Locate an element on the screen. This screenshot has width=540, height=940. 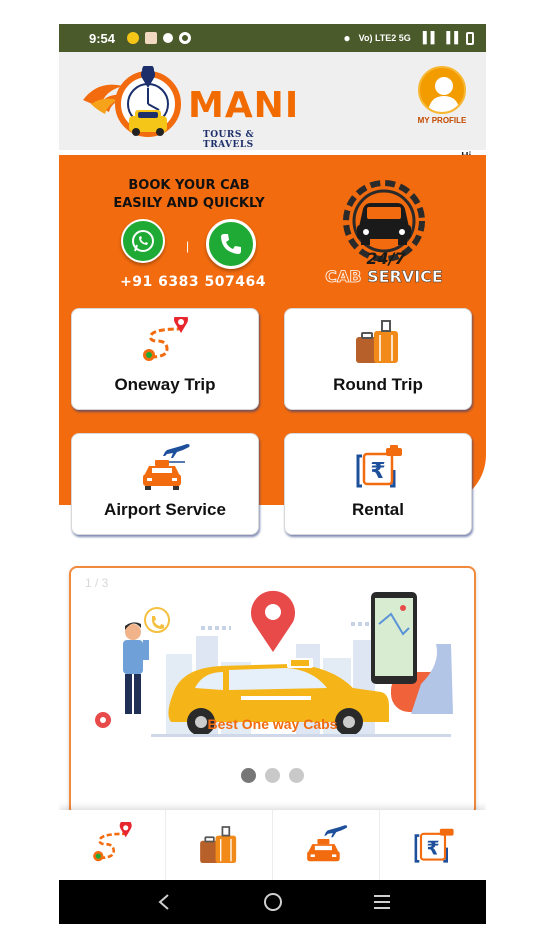
round-trip-card: Round Trip is located at coordinates (378, 359).